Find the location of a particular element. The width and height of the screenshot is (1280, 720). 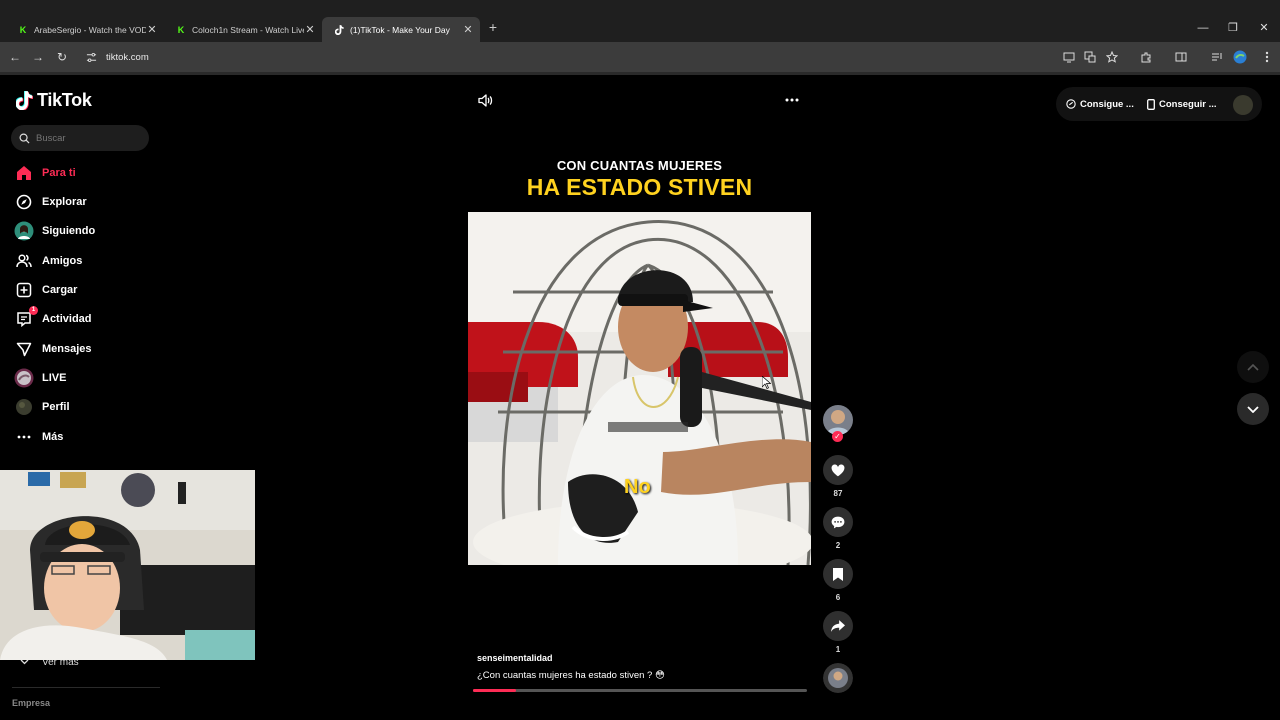

forward-icon: → is located at coordinates (38, 57).